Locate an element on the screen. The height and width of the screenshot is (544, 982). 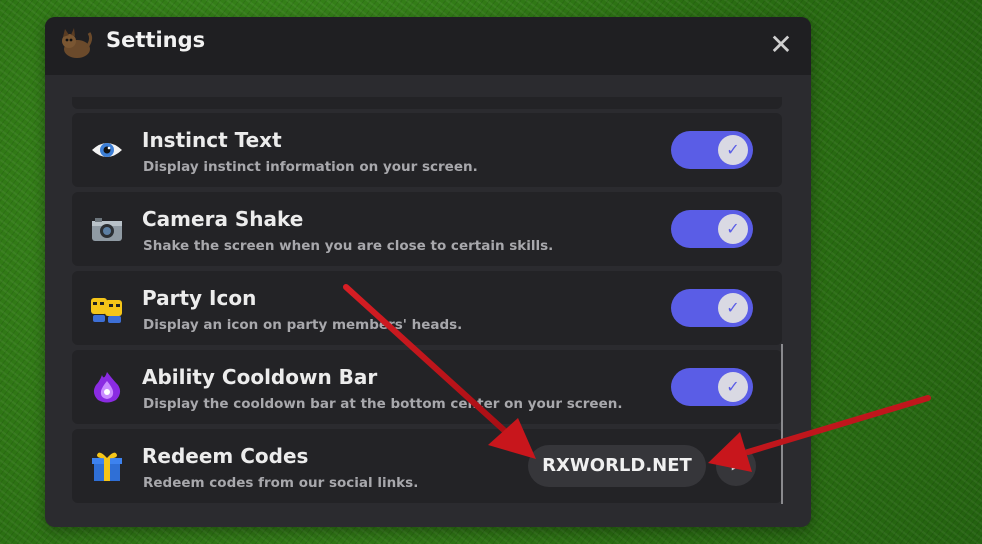
party-icon is located at coordinates (106, 310).